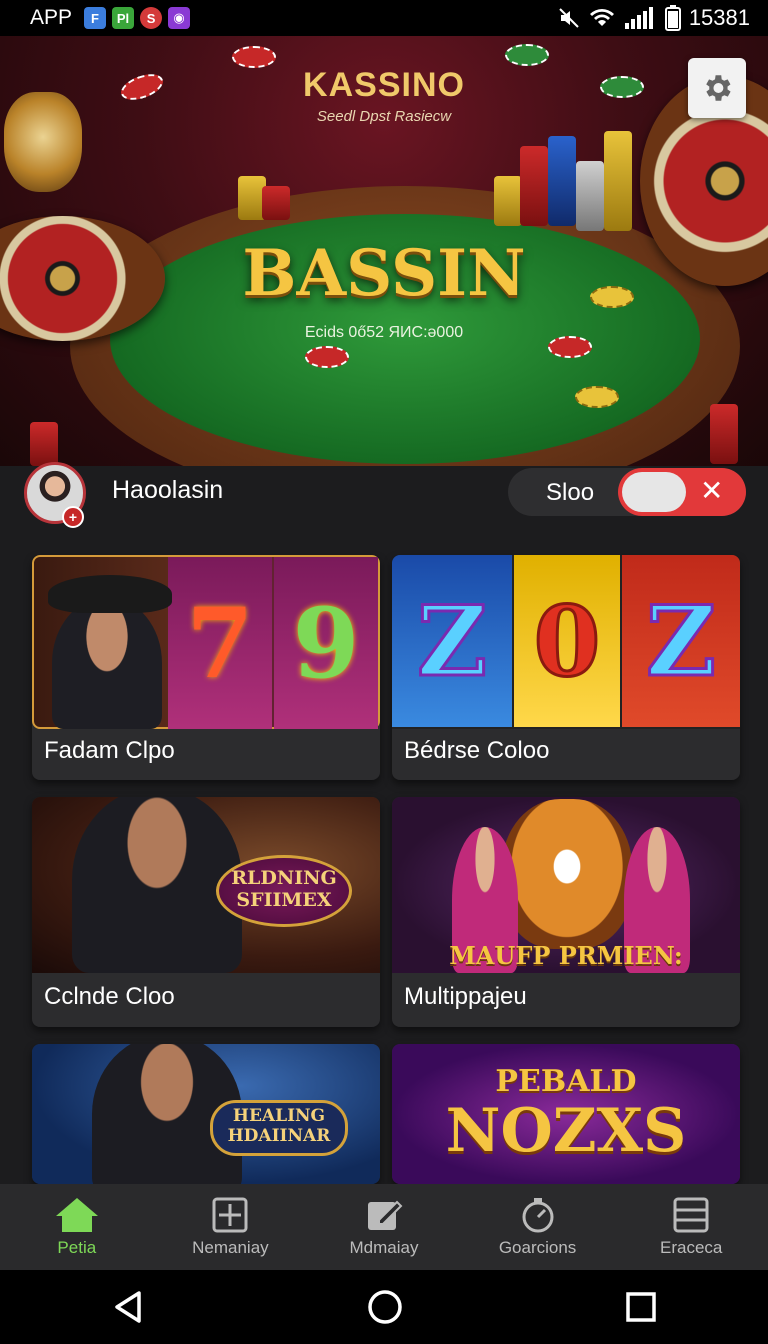 Image resolution: width=768 pixels, height=1344 pixels. Describe the element at coordinates (230, 1247) in the screenshot. I see `nav-label: Nemaniay` at that location.